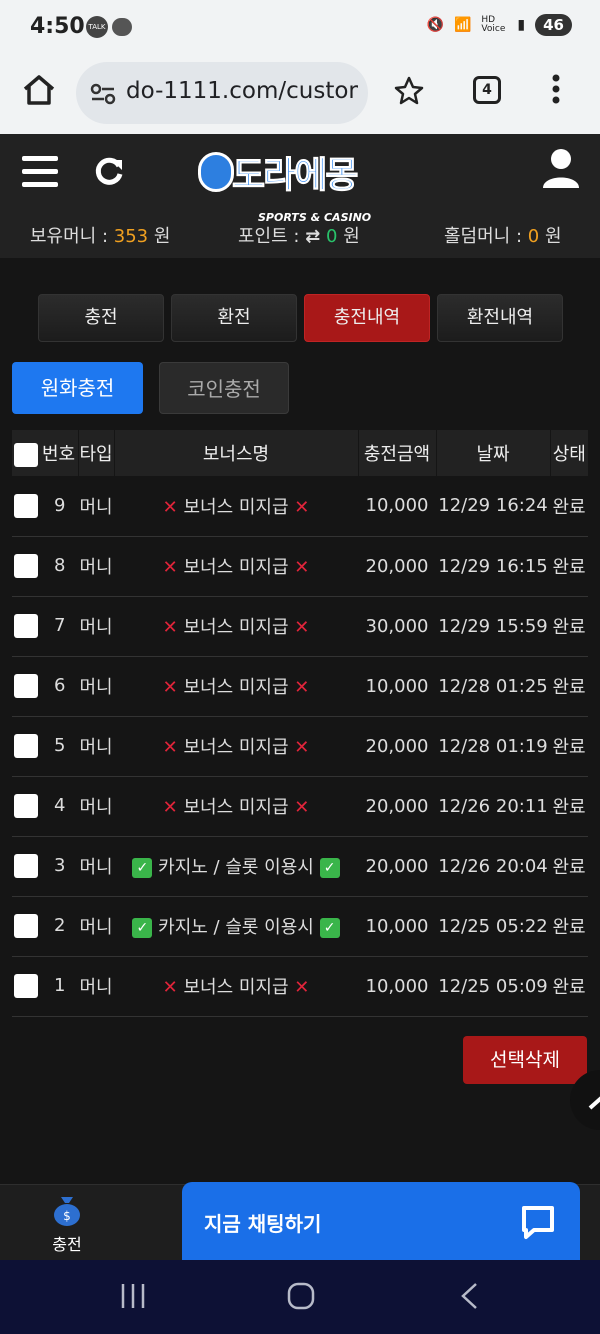 This screenshot has width=600, height=1334. What do you see at coordinates (150, 388) in the screenshot?
I see `sub-tab-bar: 원화충전 코인충전` at bounding box center [150, 388].